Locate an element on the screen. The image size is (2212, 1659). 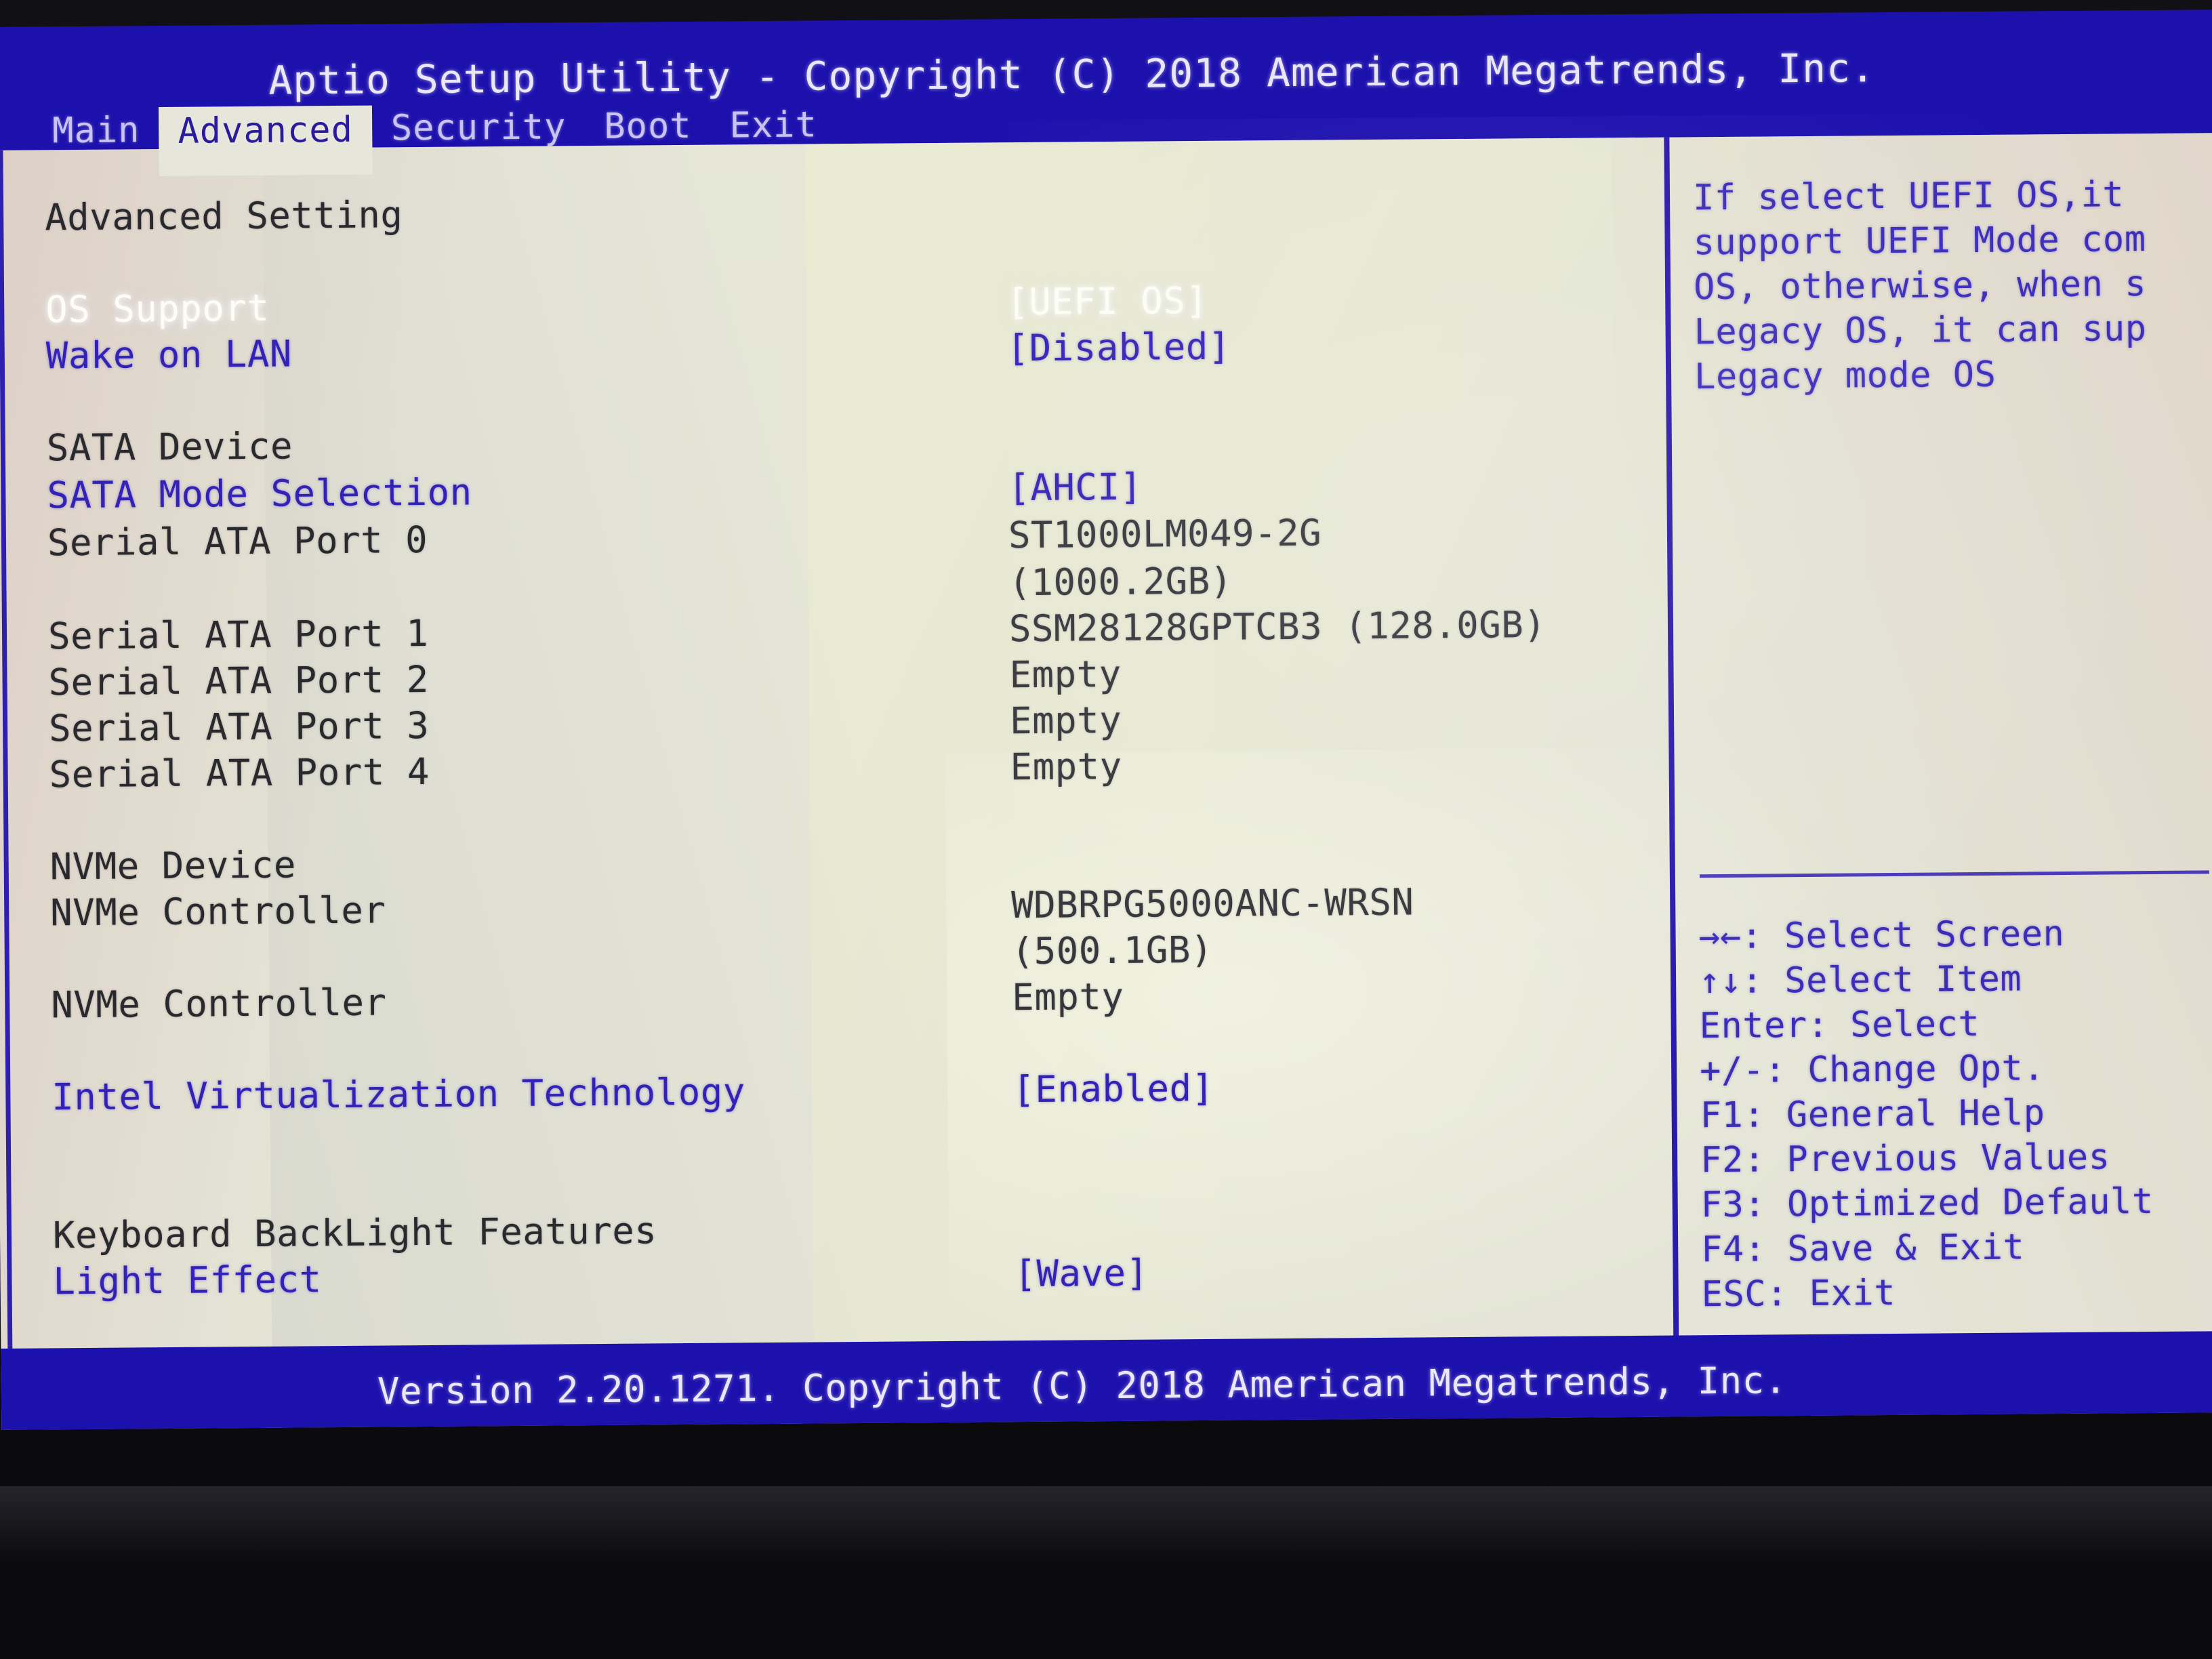
key-legend-item: ↑↓: Select Item is located at coordinates (1955, 981).